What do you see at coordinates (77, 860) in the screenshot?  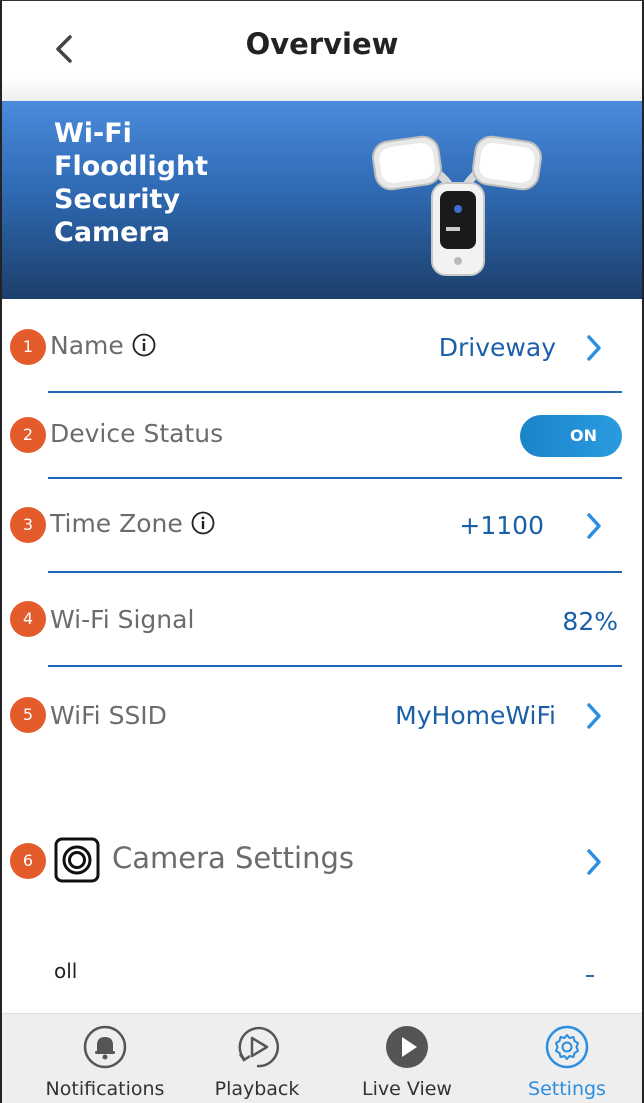 I see `camera-settings-icon` at bounding box center [77, 860].